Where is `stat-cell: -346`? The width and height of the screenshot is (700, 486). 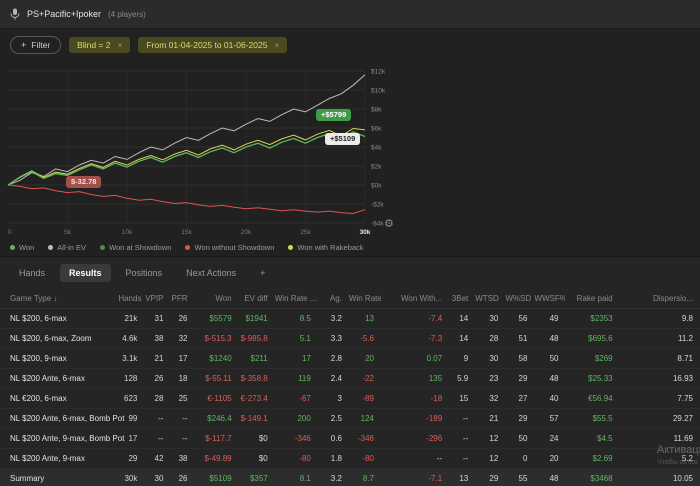
stat-cell: -346 is located at coordinates (296, 438).